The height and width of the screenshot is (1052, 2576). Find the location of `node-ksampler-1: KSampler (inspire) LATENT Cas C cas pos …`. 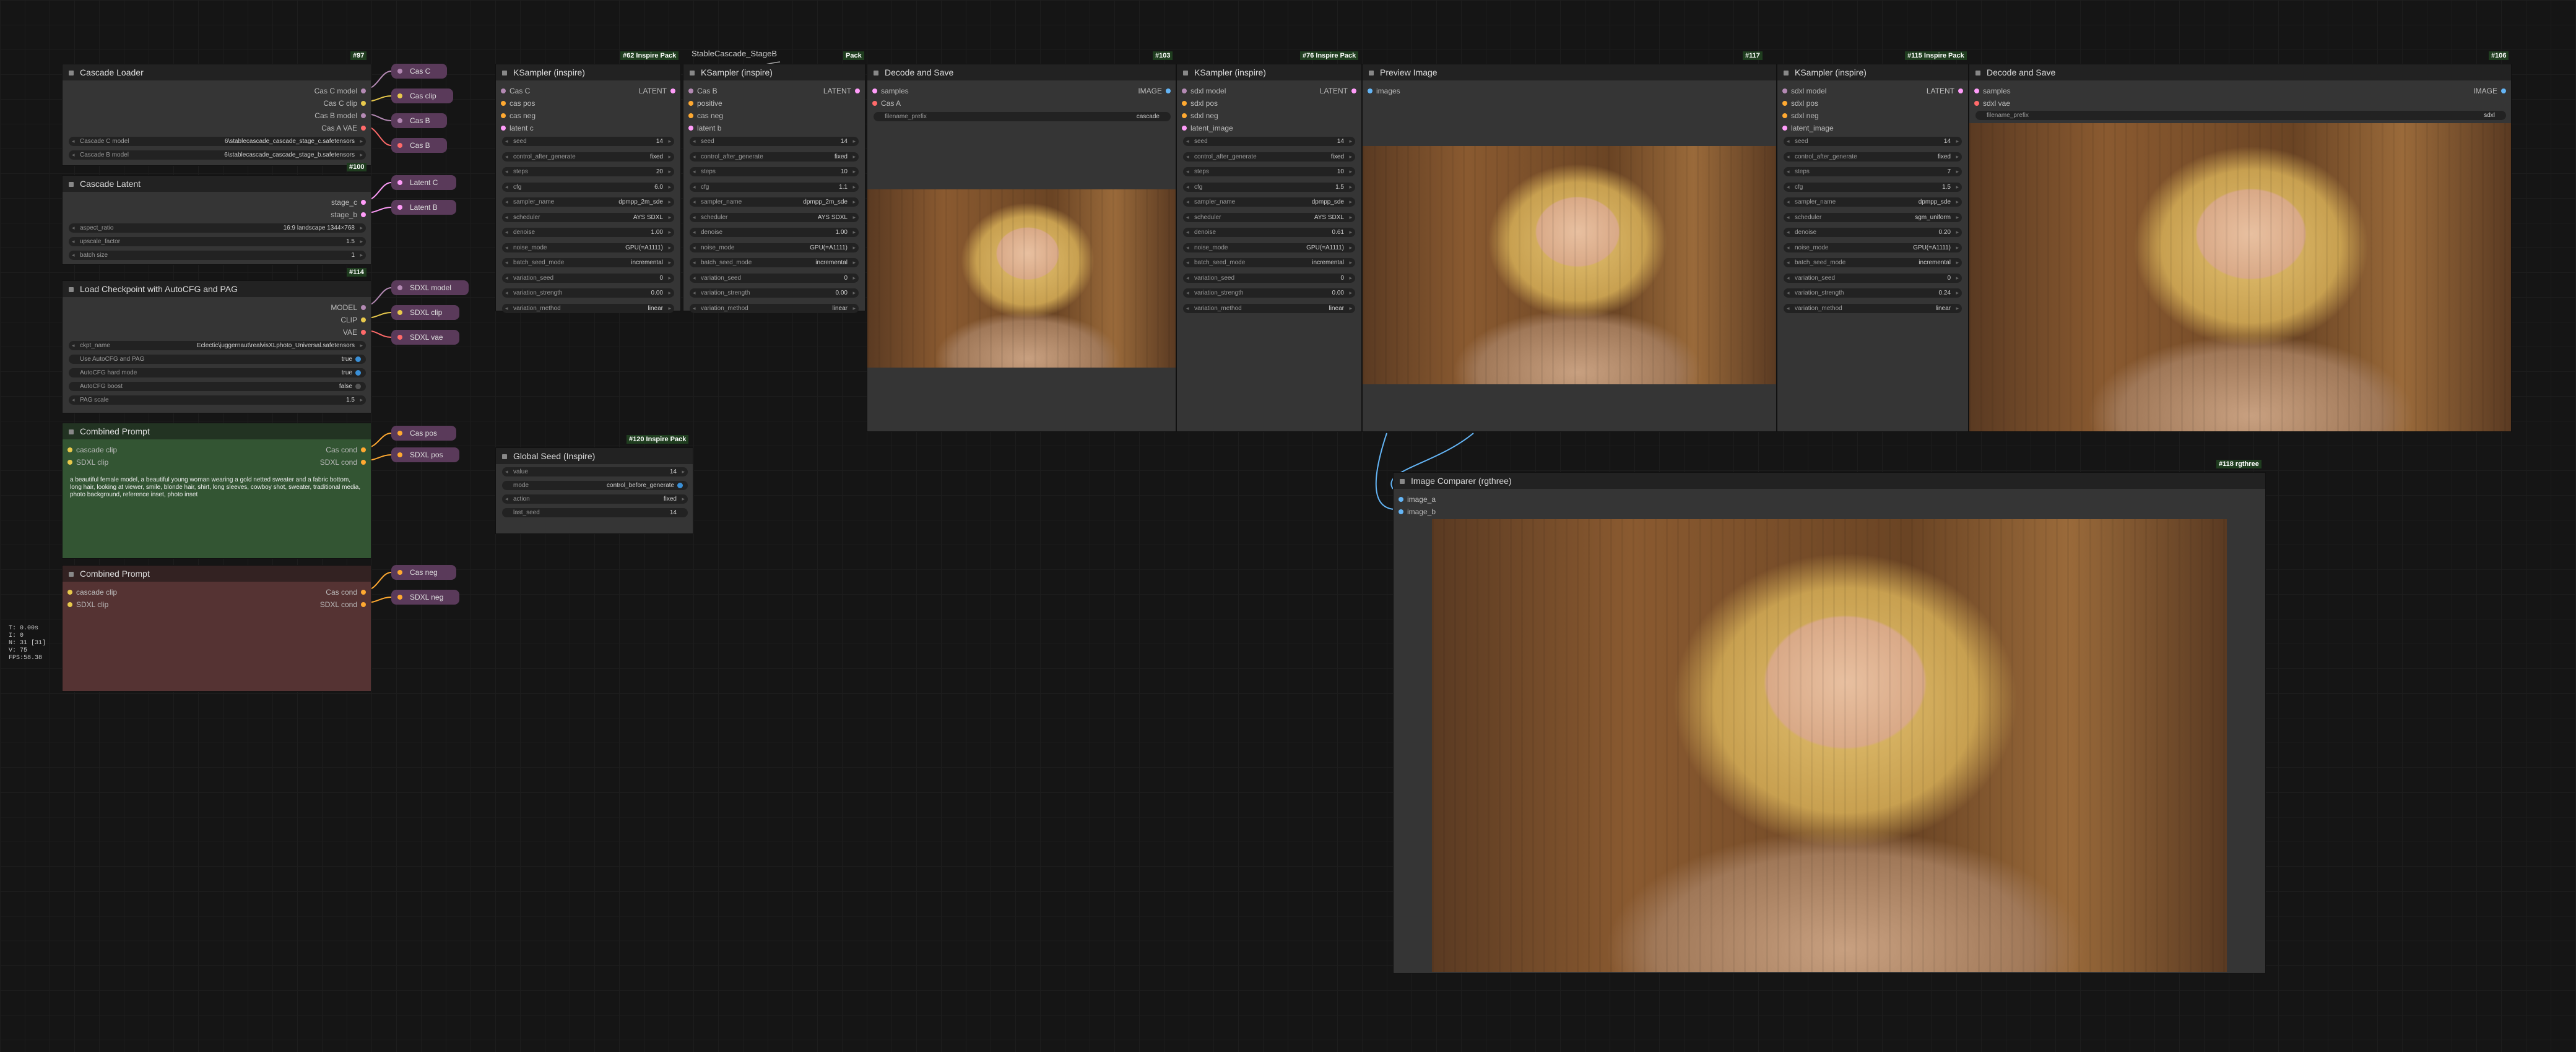

node-ksampler-1: KSampler (inspire) LATENT Cas C cas pos … is located at coordinates (588, 188).